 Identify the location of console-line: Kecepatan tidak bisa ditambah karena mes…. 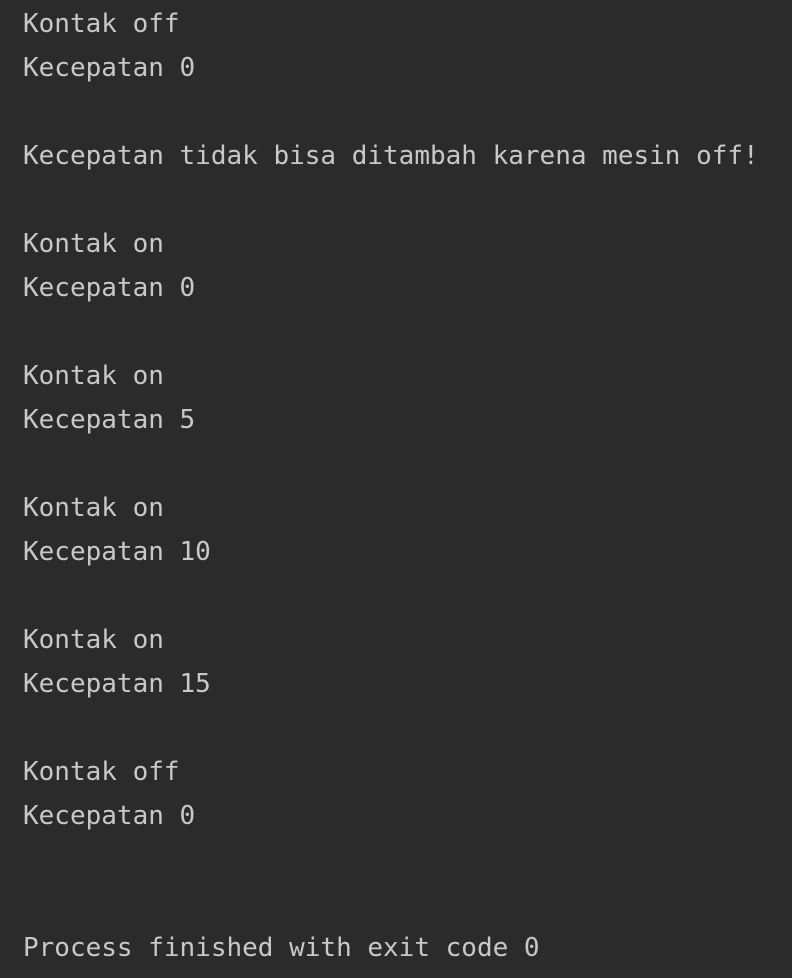
(391, 156).